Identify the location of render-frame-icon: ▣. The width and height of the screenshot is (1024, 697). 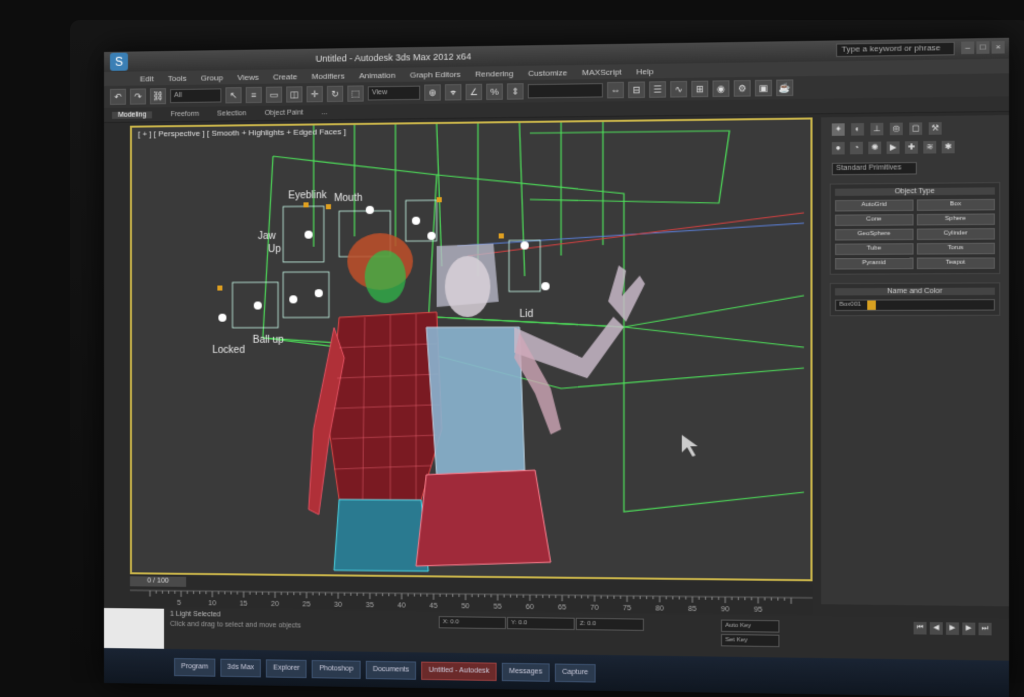
(763, 88).